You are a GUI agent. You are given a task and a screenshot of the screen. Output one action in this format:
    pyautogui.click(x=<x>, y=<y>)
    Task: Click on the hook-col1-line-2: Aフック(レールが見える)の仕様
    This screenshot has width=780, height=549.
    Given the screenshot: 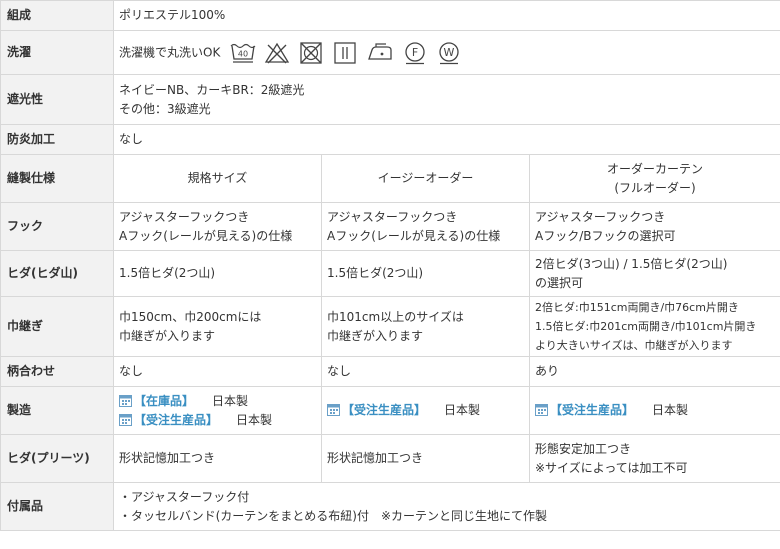 What is the action you would take?
    pyautogui.click(x=206, y=235)
    